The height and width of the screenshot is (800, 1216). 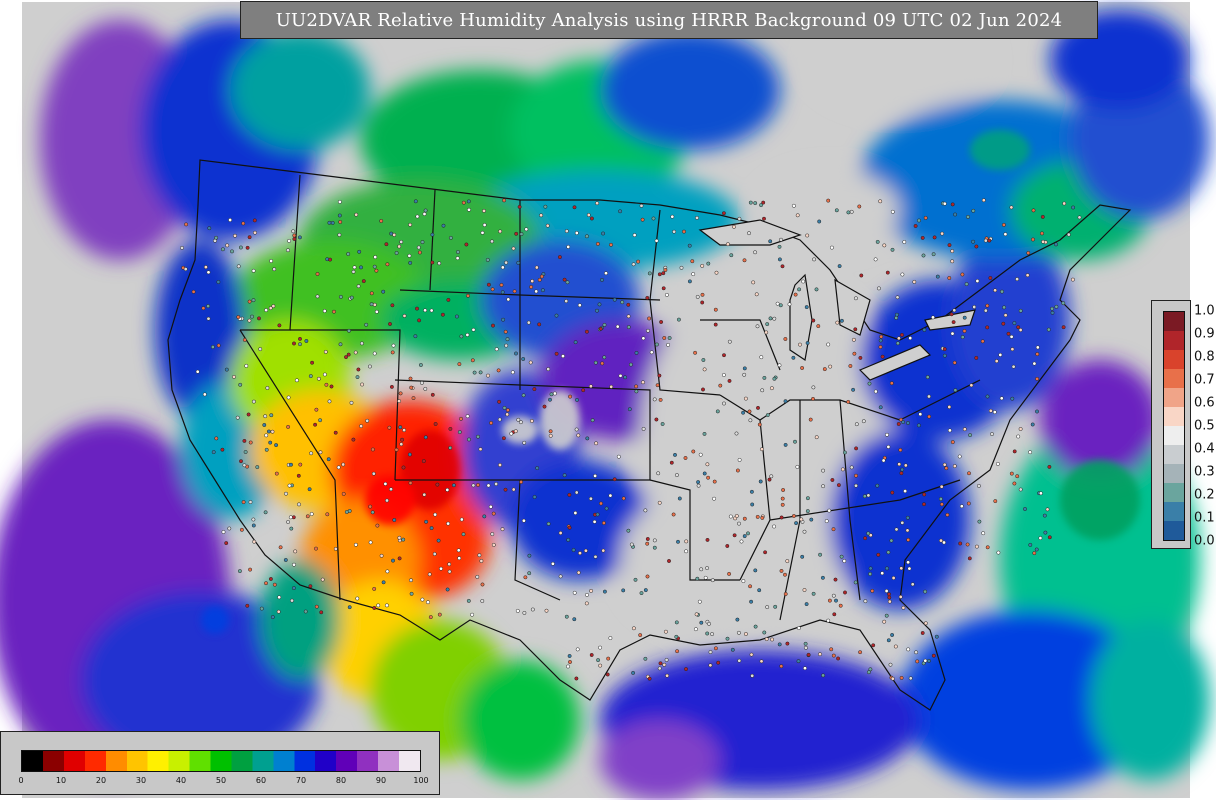 I want to click on right-colorbar-gradient, so click(x=1174, y=426).